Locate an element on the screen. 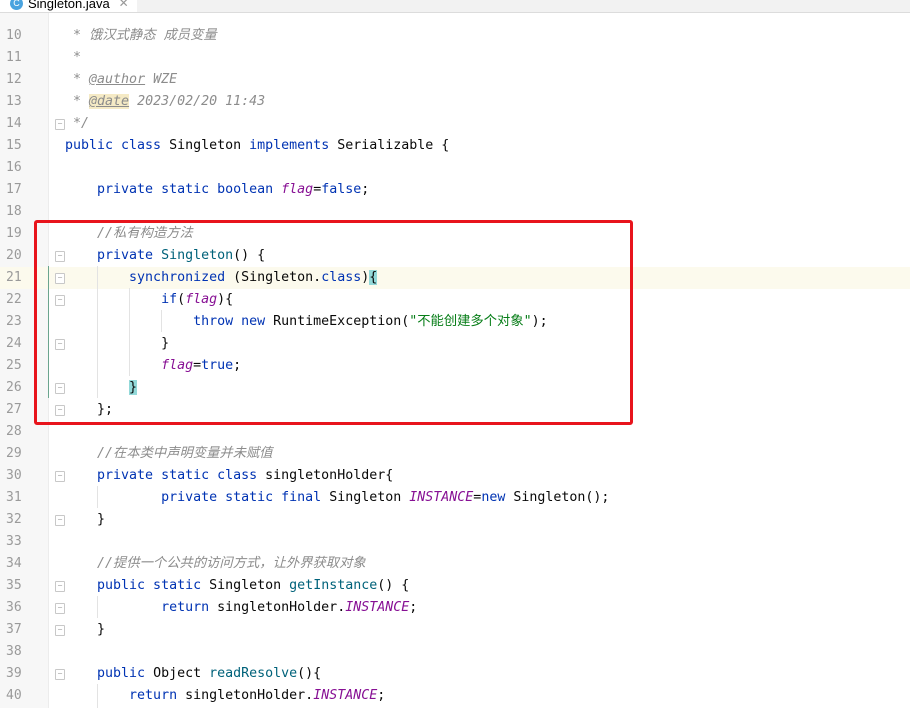 The width and height of the screenshot is (910, 708). line-number: 14 is located at coordinates (14, 123).